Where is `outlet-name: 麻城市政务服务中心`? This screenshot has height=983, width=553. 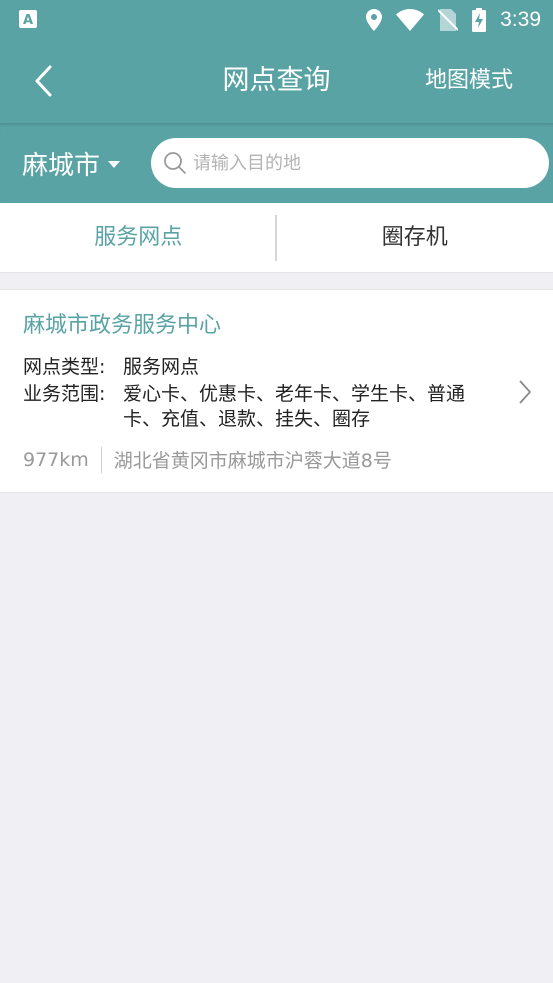 outlet-name: 麻城市政务服务中心 is located at coordinates (122, 325).